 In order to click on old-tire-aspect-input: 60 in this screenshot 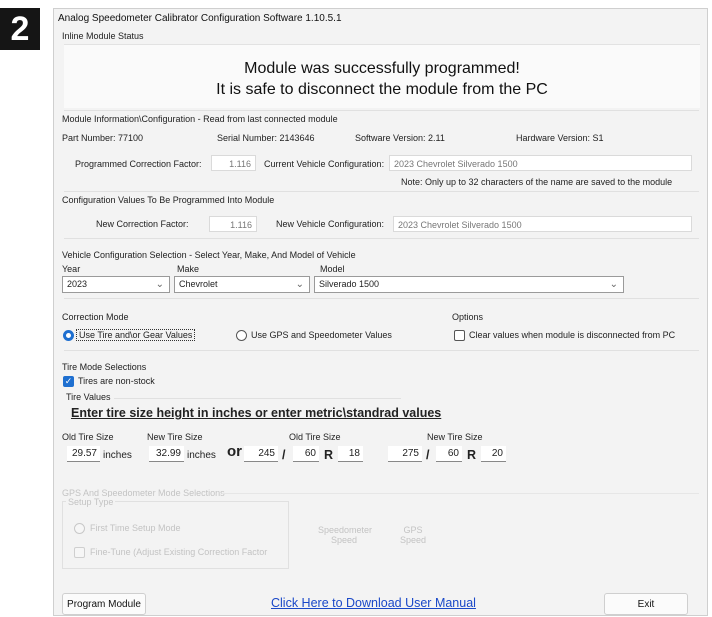, I will do `click(306, 454)`.